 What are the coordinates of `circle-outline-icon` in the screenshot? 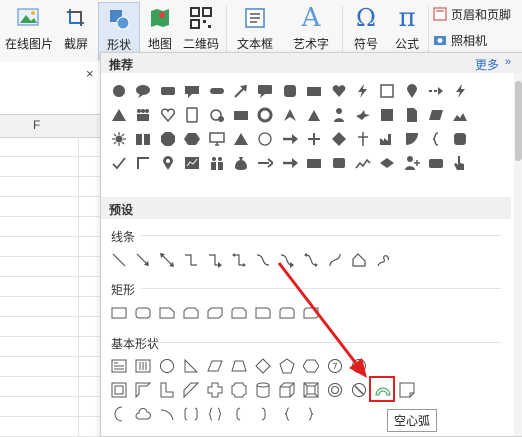 It's located at (265, 139).